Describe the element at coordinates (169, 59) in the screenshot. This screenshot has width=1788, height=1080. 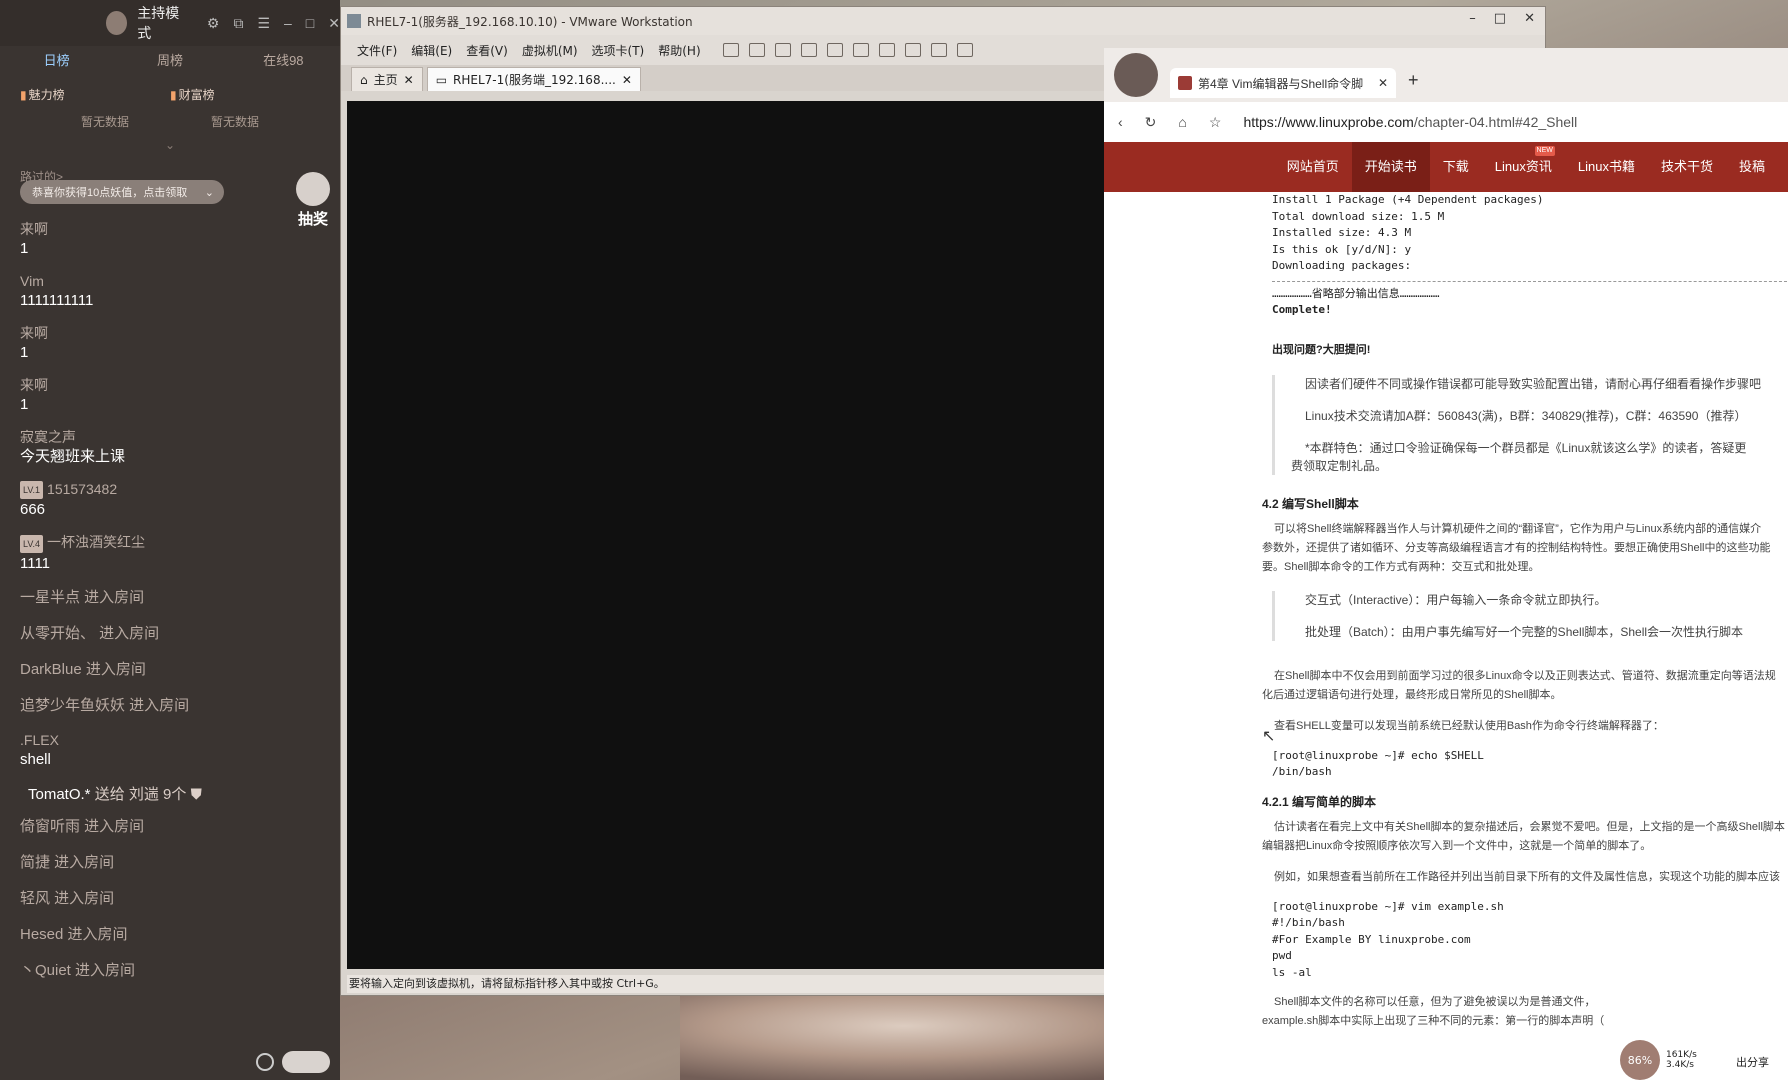
I see `tab-weekly: 周榜` at that location.